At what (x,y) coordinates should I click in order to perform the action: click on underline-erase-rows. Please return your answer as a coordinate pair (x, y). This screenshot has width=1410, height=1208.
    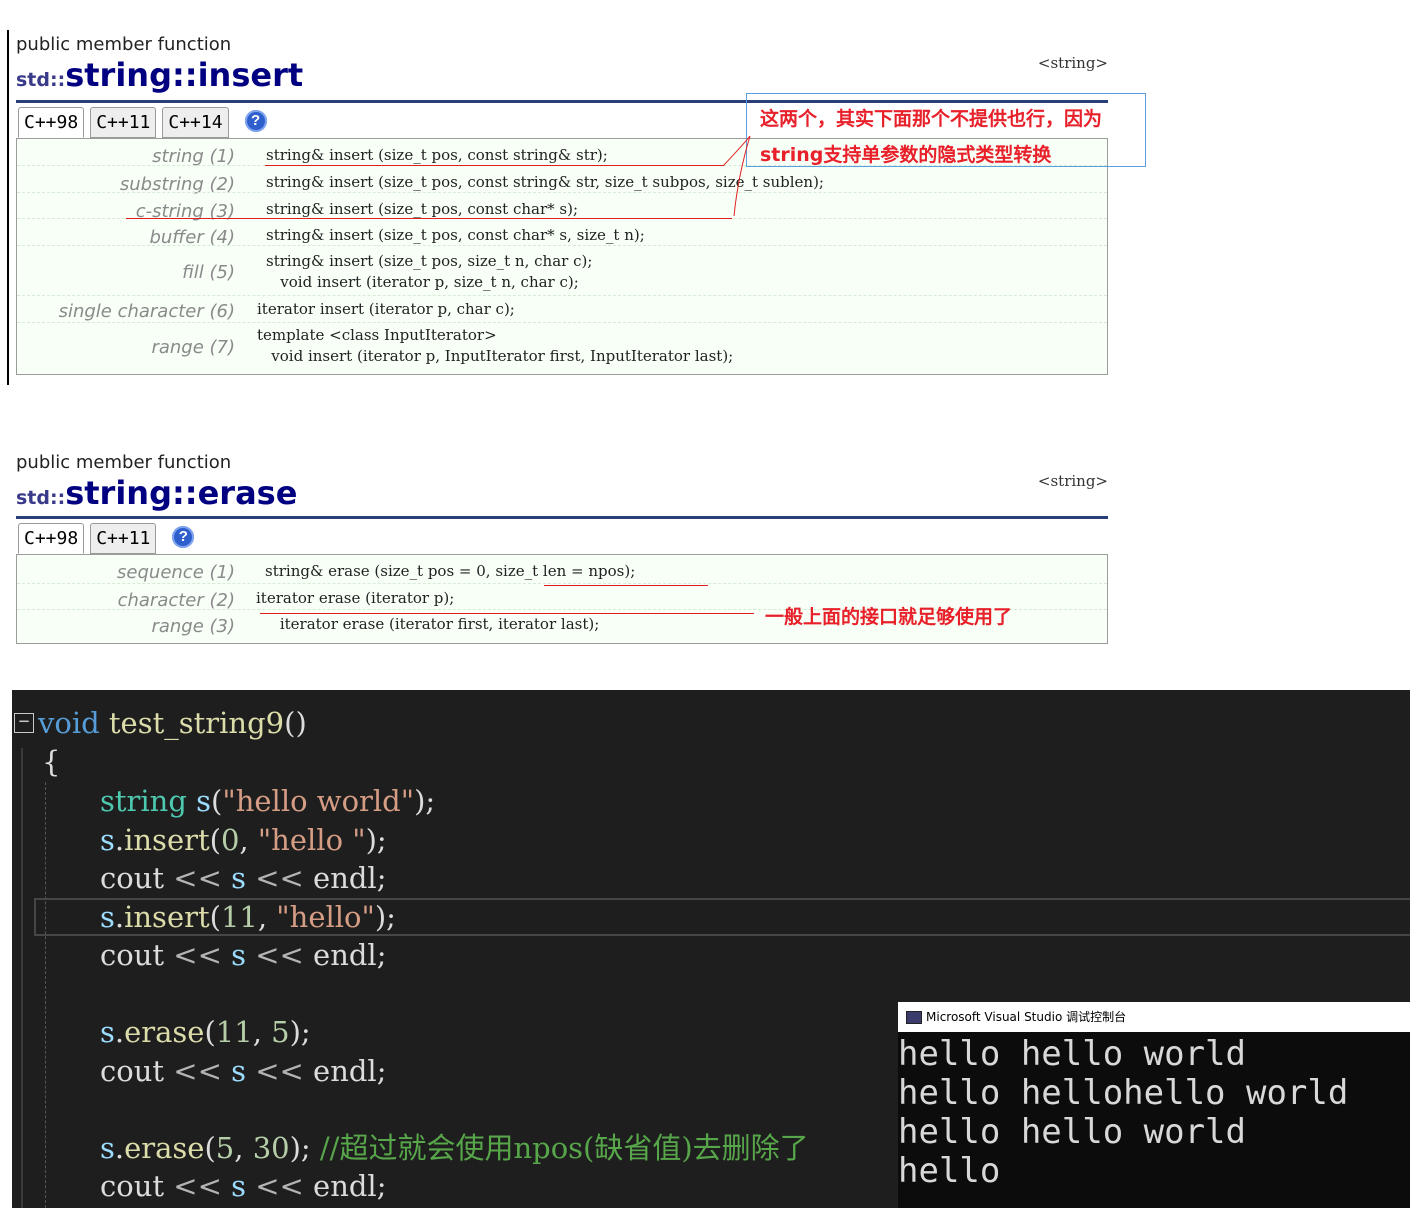
    Looking at the image, I should click on (507, 613).